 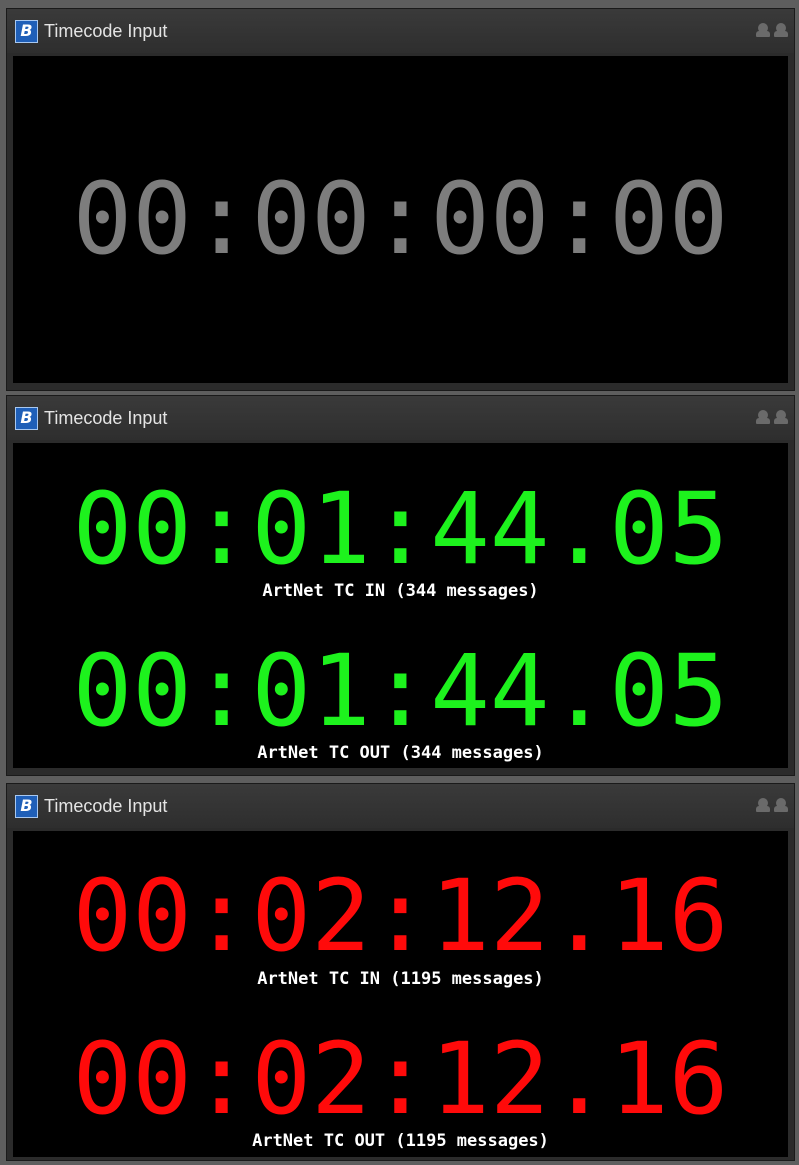 I want to click on timecode-out-value: 00:01:44.05, so click(x=400, y=691).